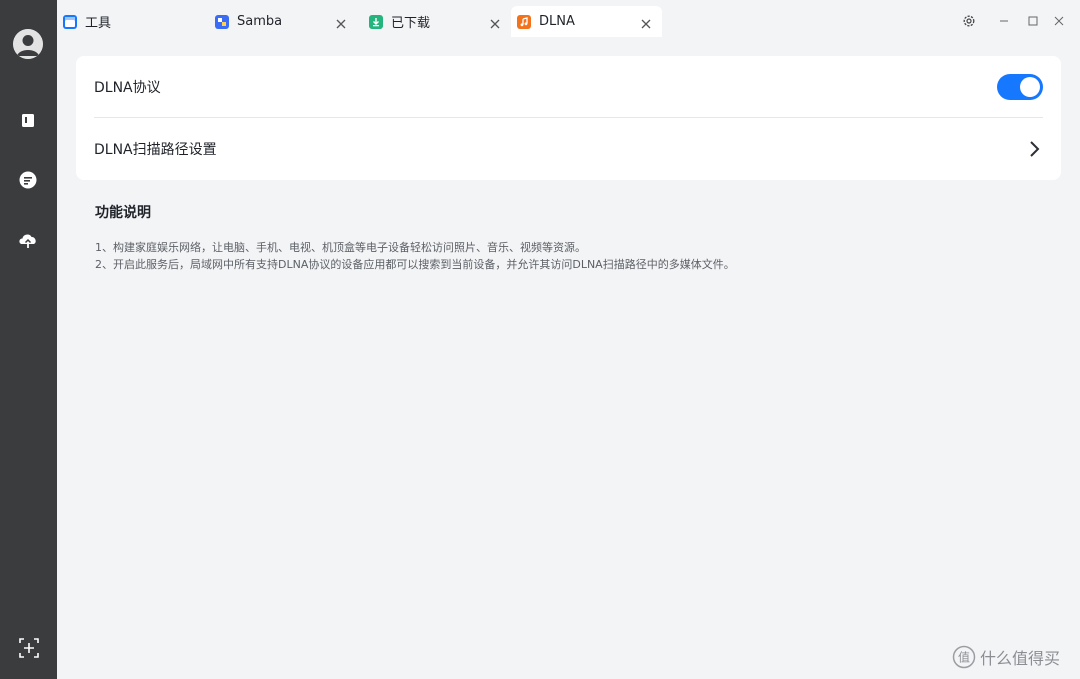 Image resolution: width=1080 pixels, height=679 pixels. I want to click on watermark: 值 什么值得买, so click(1006, 657).